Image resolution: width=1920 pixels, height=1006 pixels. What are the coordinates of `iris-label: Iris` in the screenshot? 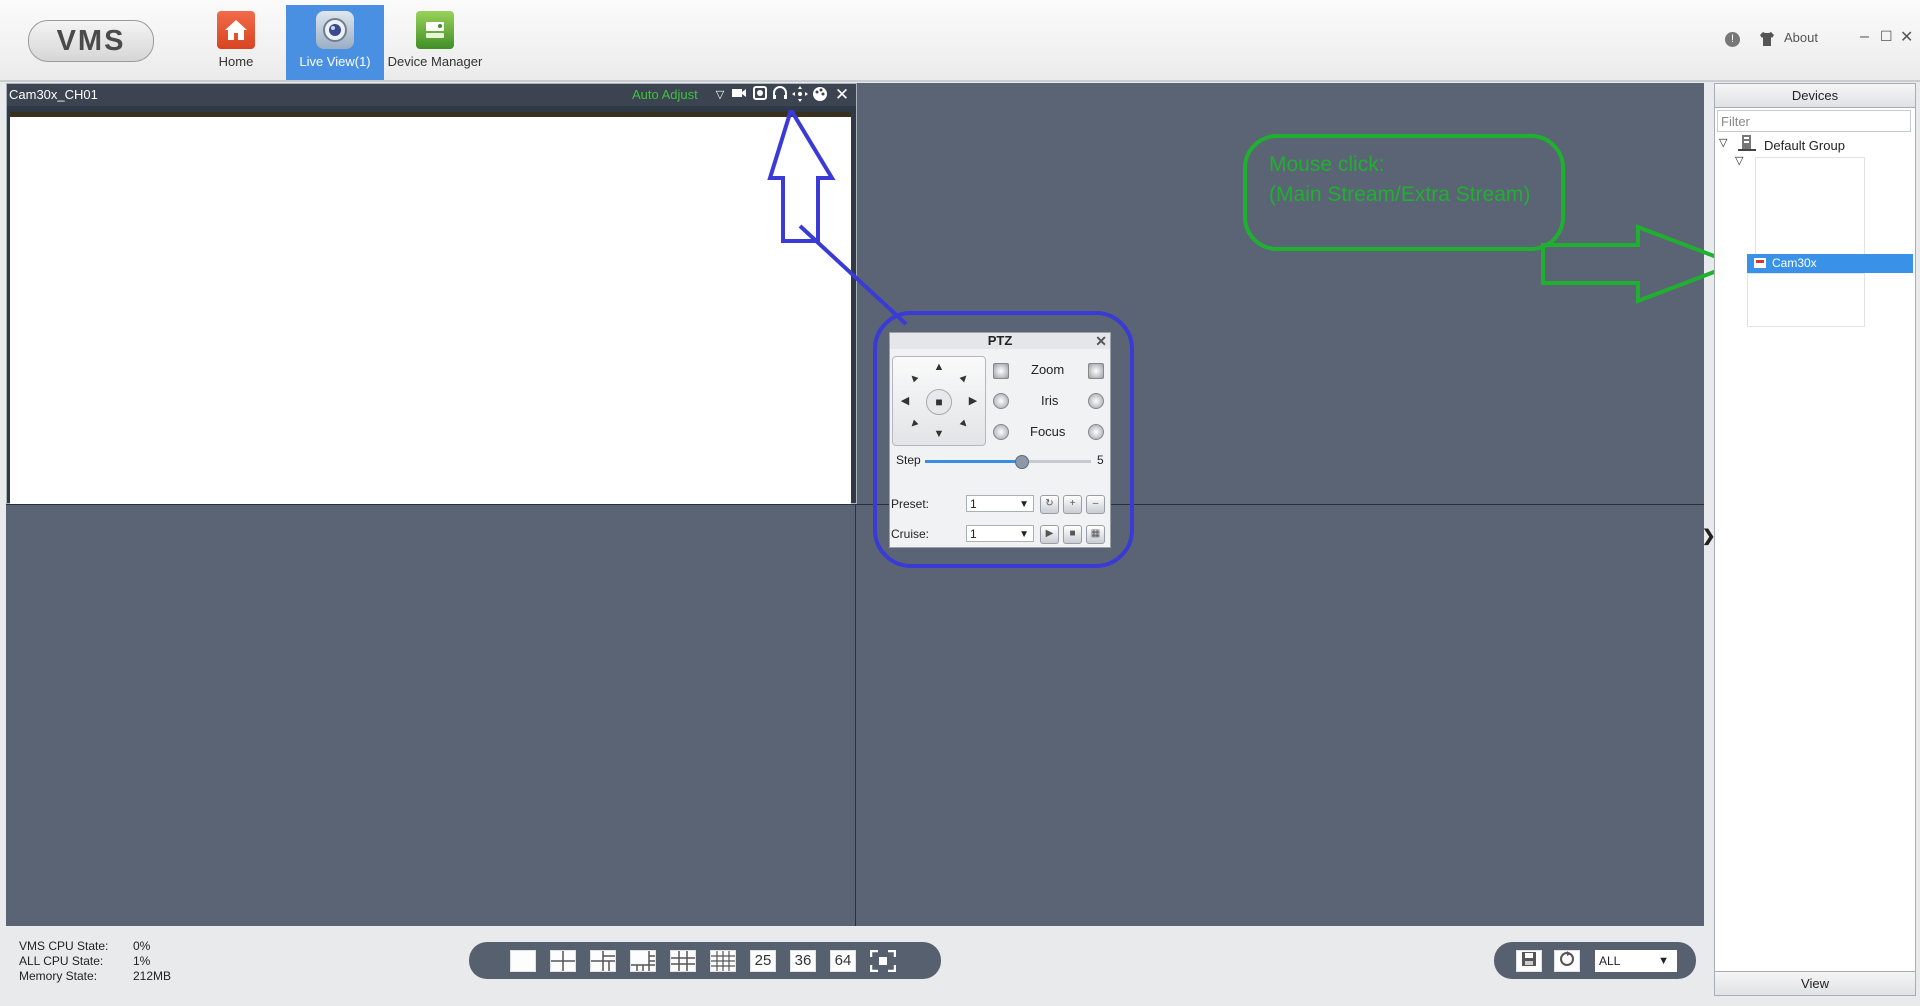 It's located at (1050, 400).